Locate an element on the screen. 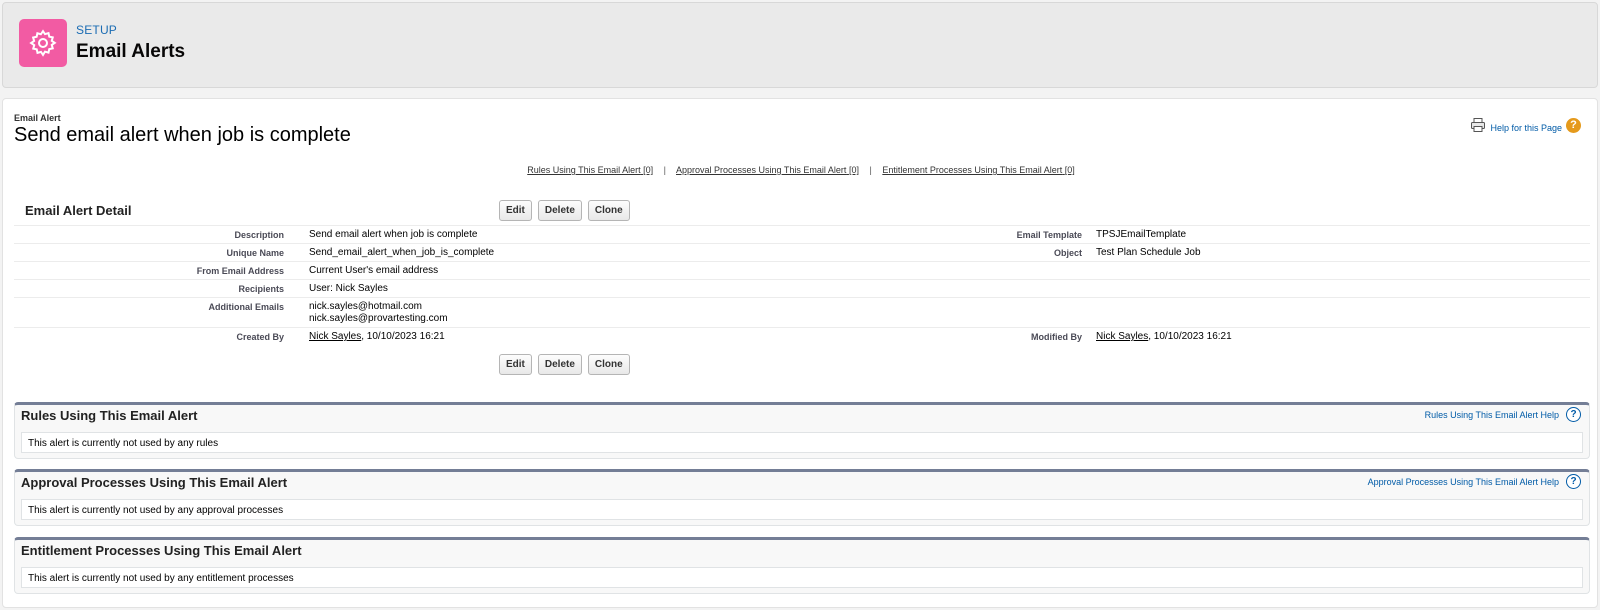 This screenshot has width=1600, height=610. unique-name-label: Unique Name is located at coordinates (255, 253).